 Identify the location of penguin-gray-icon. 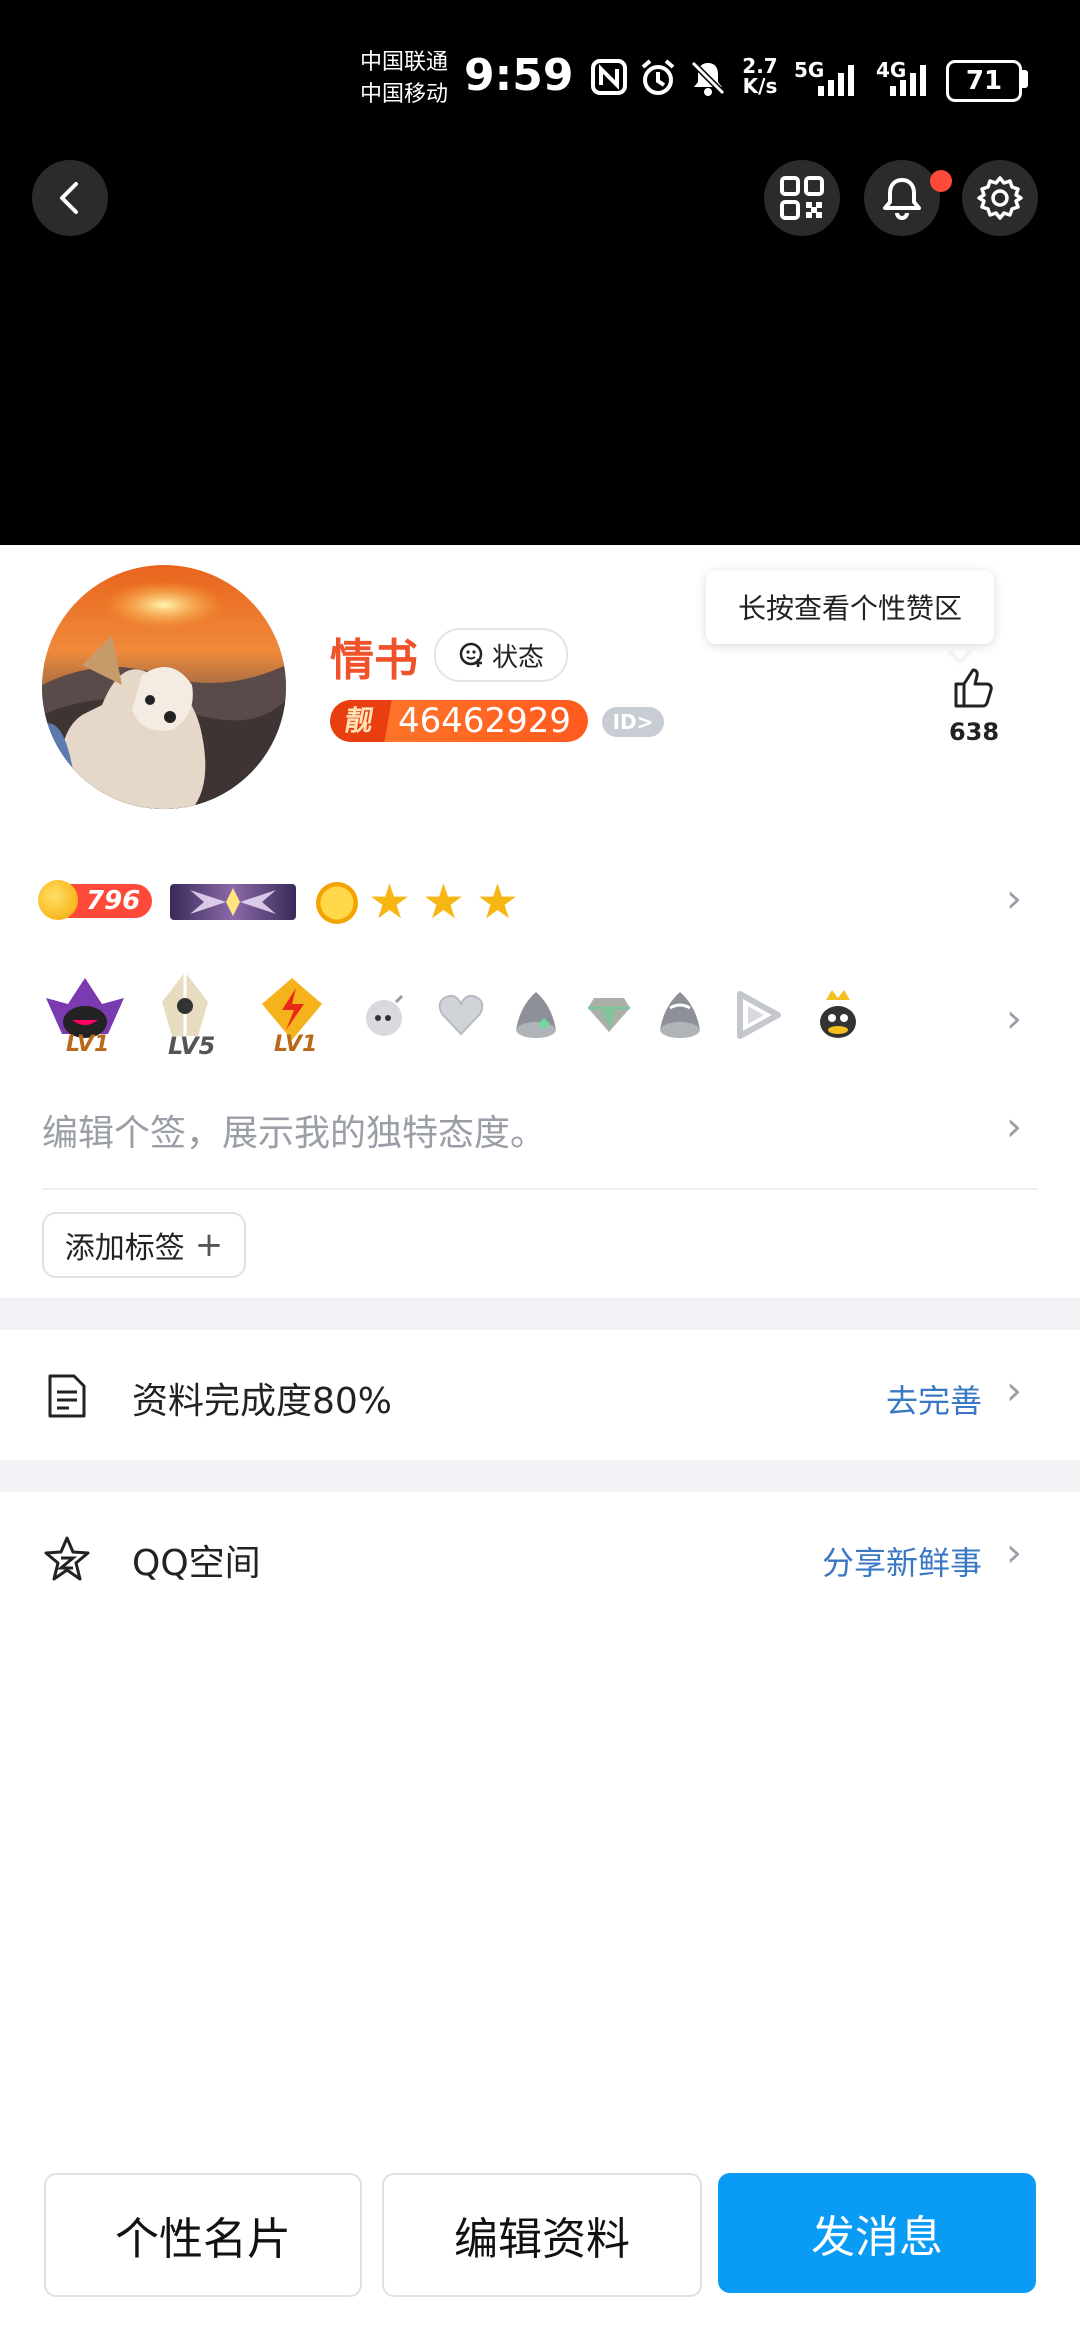
(536, 1016).